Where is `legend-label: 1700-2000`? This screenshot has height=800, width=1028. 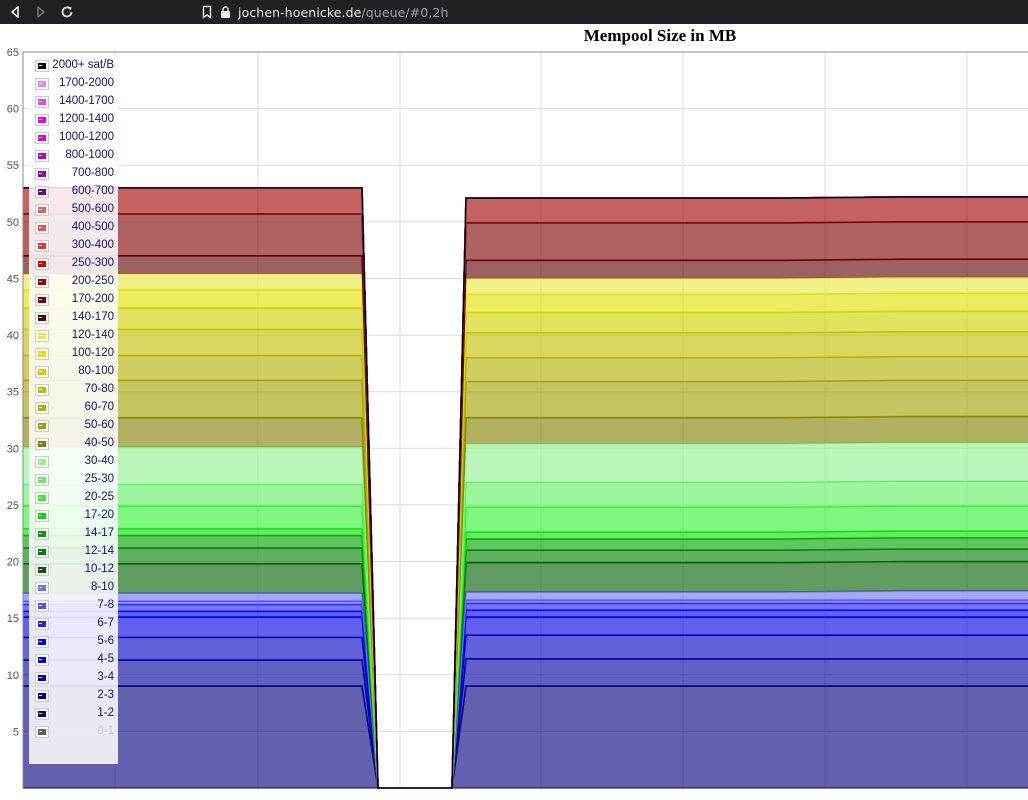
legend-label: 1700-2000 is located at coordinates (86, 83).